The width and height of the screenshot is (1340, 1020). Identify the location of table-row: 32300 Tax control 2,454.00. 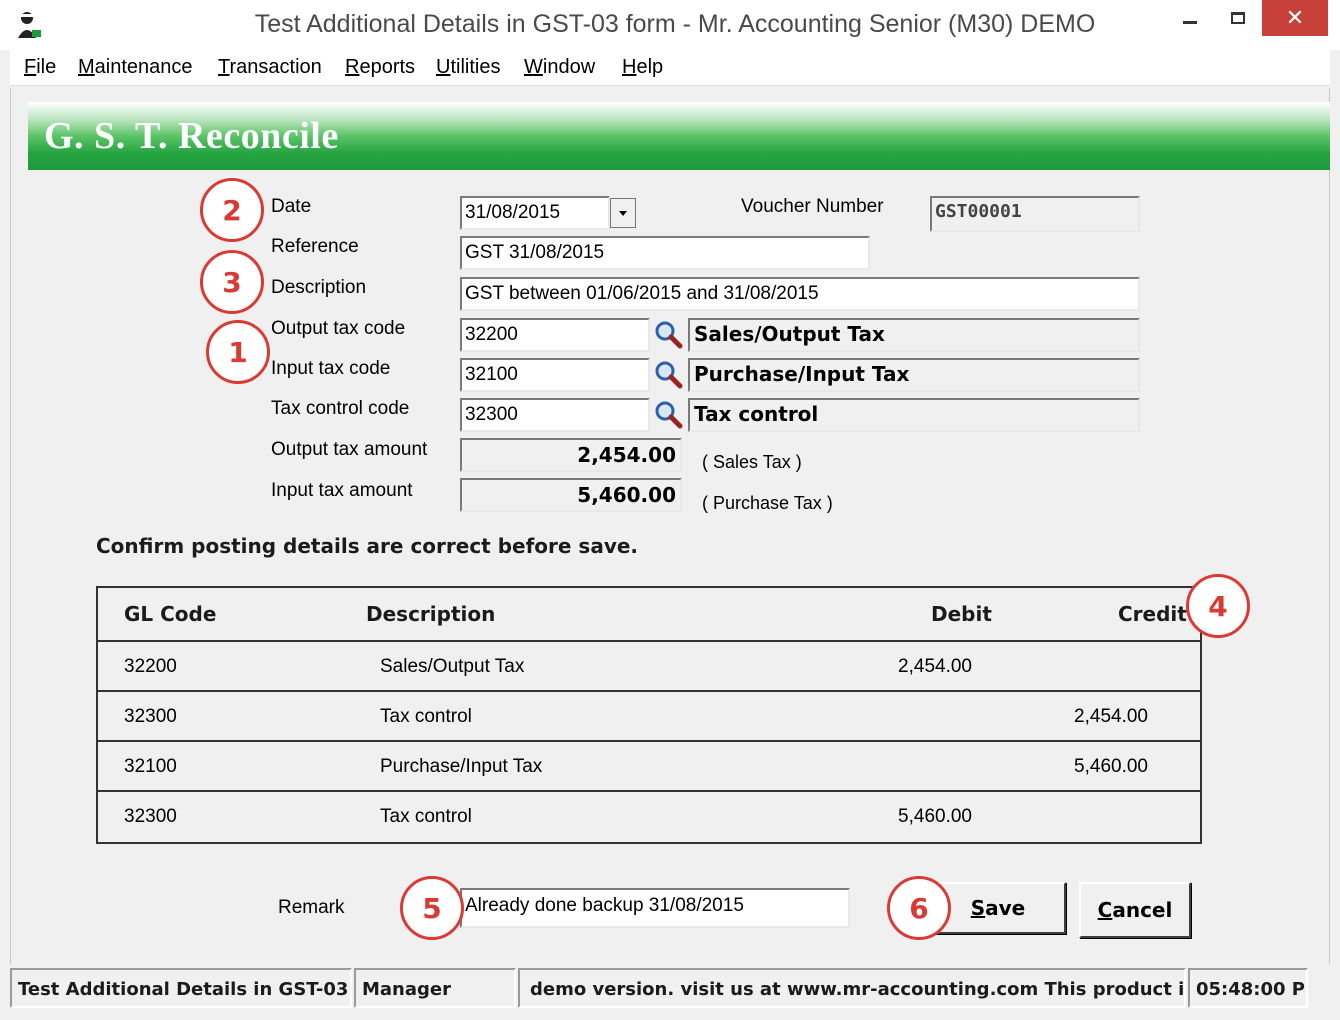
(649, 717).